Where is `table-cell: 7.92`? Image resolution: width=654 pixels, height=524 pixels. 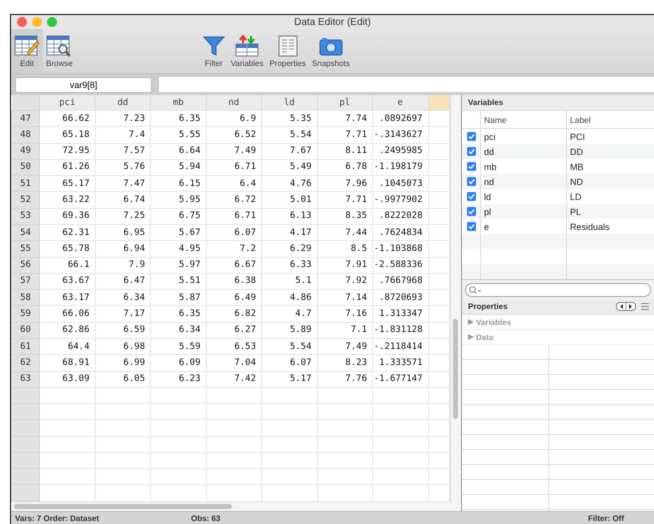
table-cell: 7.92 is located at coordinates (344, 281).